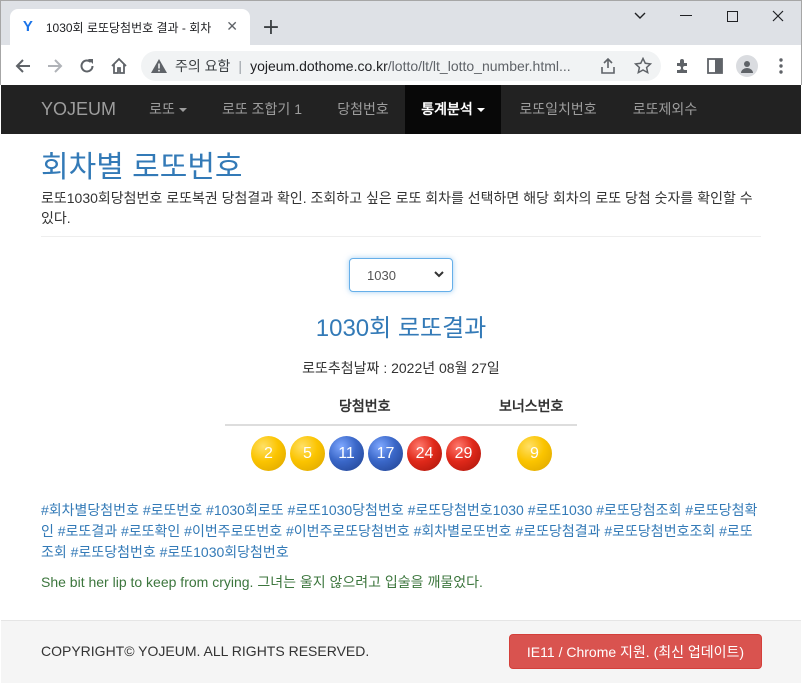 Image resolution: width=802 pixels, height=684 pixels. What do you see at coordinates (381, 275) in the screenshot?
I see `round-select-value: 1030` at bounding box center [381, 275].